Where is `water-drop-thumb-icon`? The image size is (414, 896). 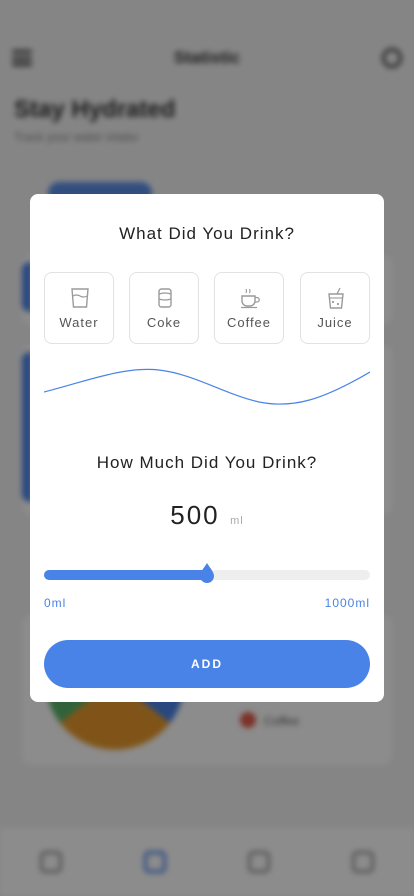
water-drop-thumb-icon is located at coordinates (207, 573).